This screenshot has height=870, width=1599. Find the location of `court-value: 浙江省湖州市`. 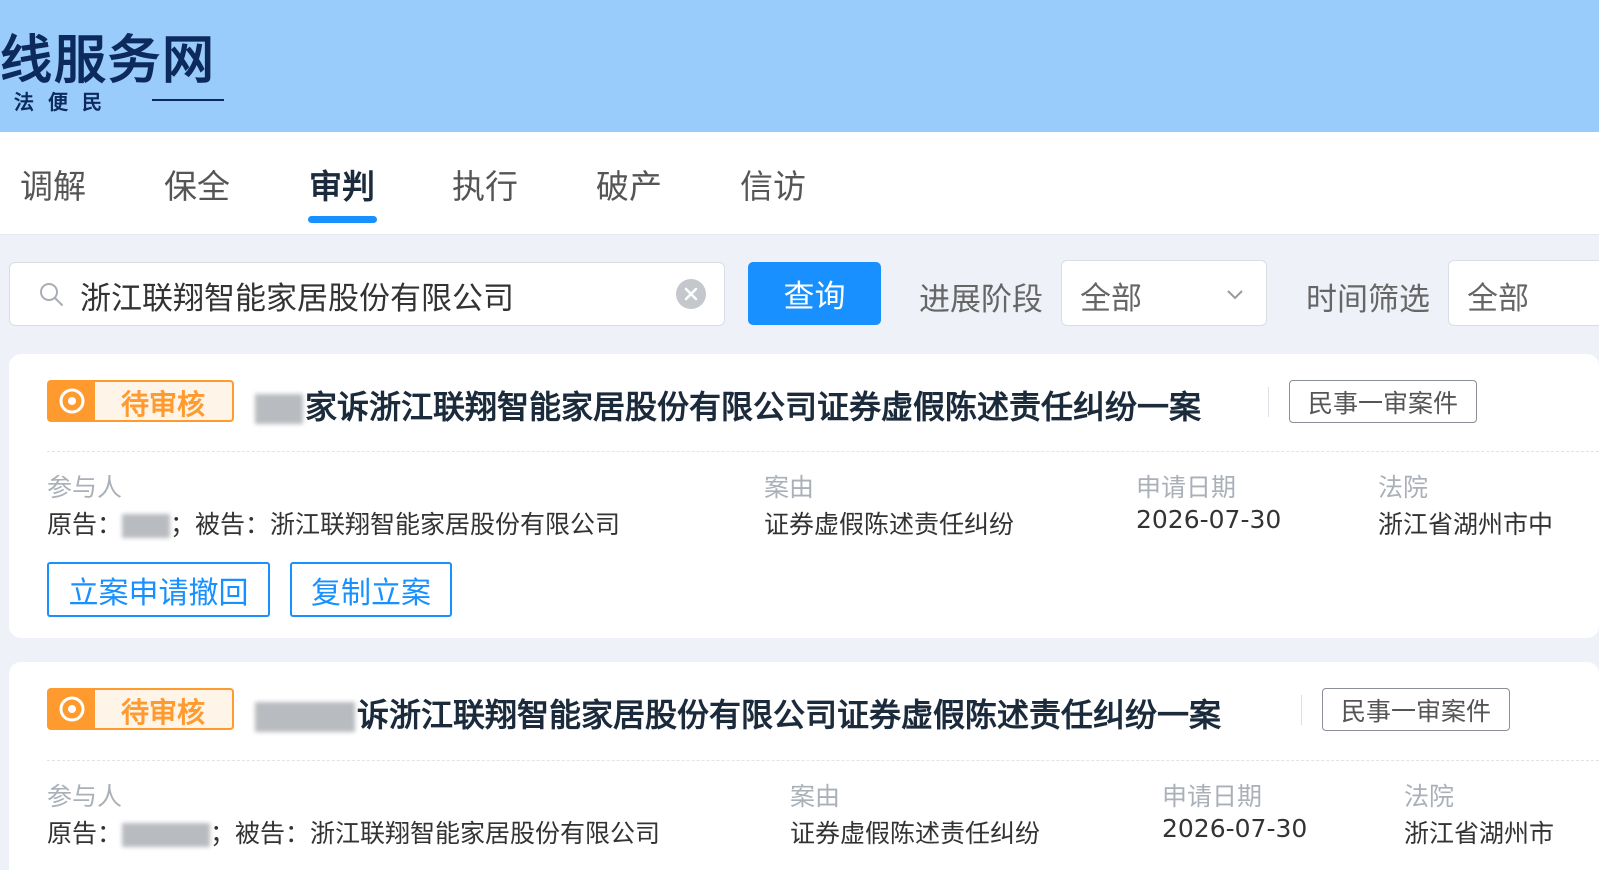

court-value: 浙江省湖州市 is located at coordinates (1479, 833).